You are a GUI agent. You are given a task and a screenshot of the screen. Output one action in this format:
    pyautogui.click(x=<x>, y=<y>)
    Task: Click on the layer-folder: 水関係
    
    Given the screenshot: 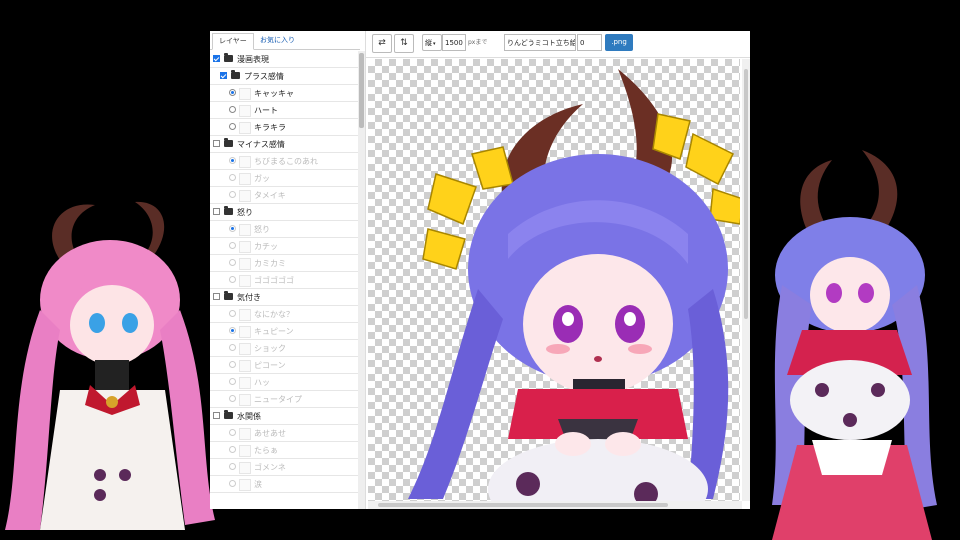 What is the action you would take?
    pyautogui.click(x=284, y=416)
    